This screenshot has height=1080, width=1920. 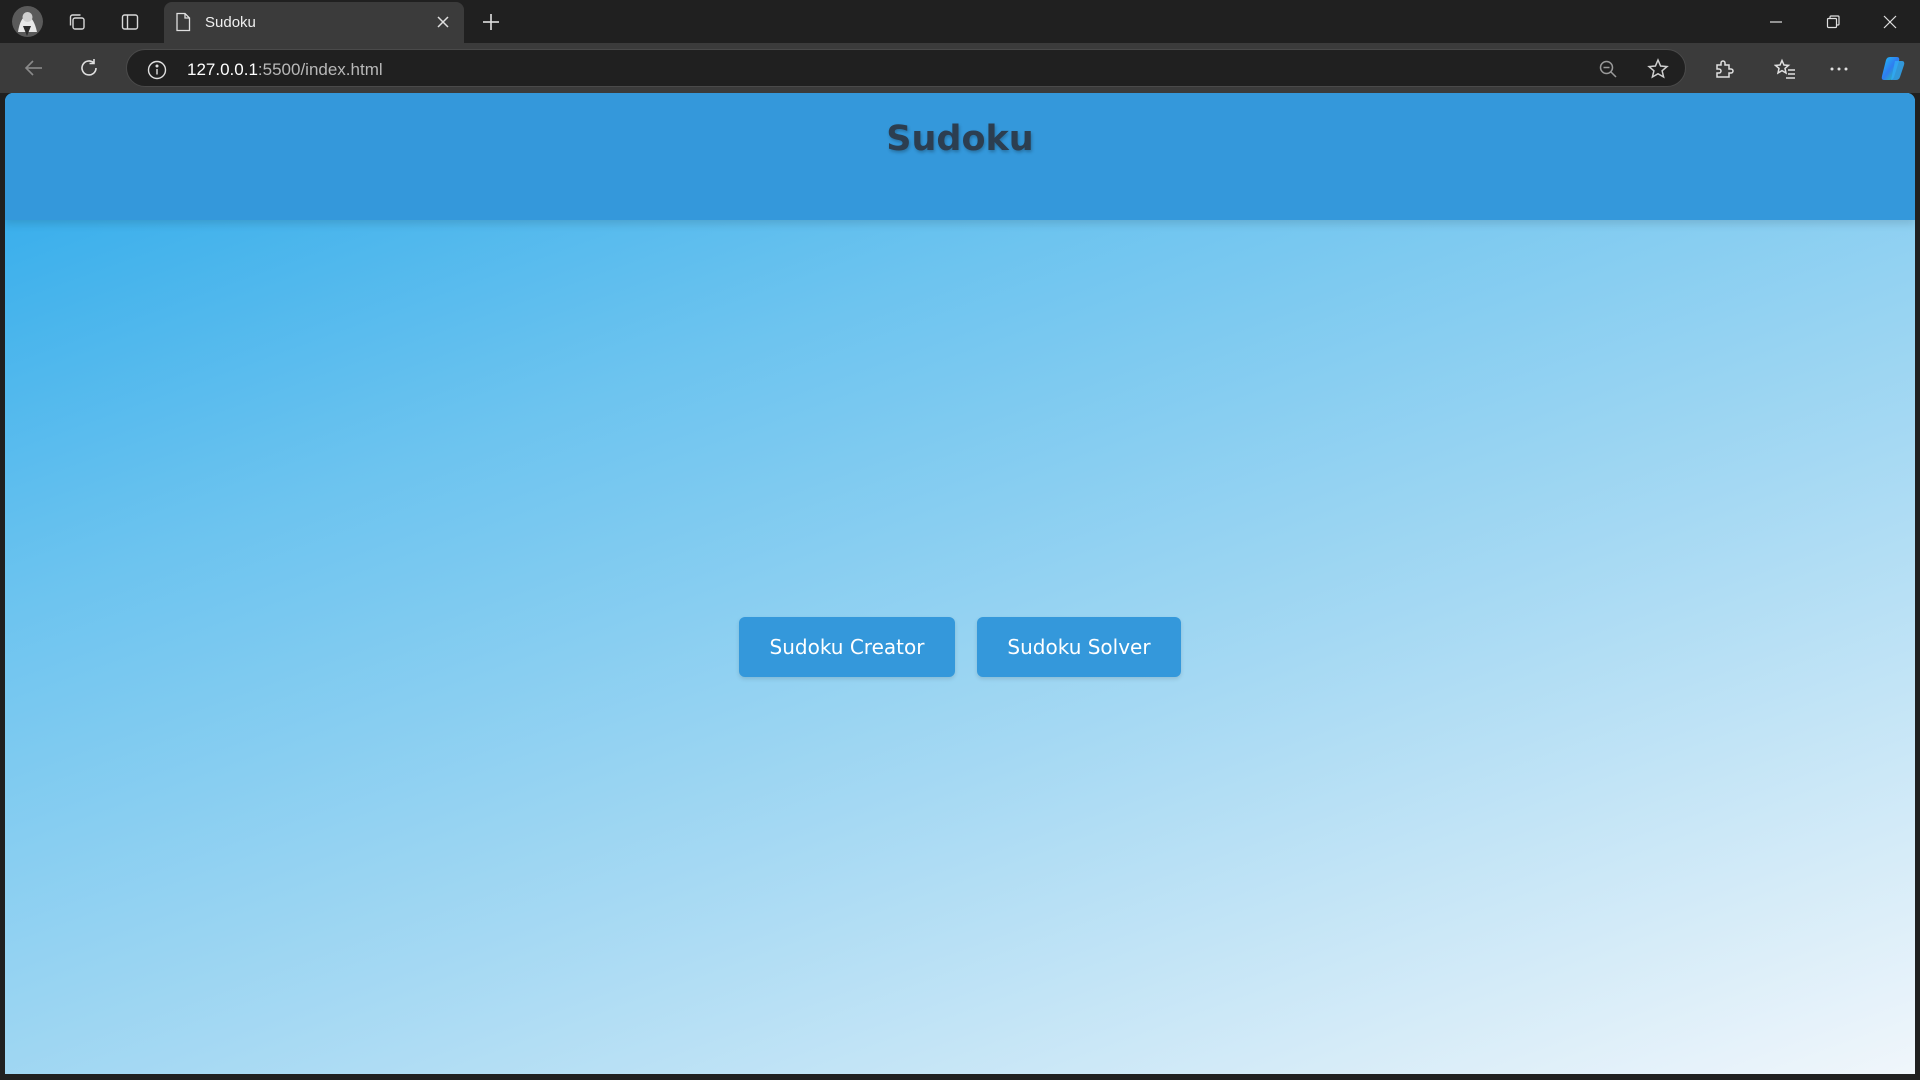 I want to click on profile-avatar, so click(x=27, y=21).